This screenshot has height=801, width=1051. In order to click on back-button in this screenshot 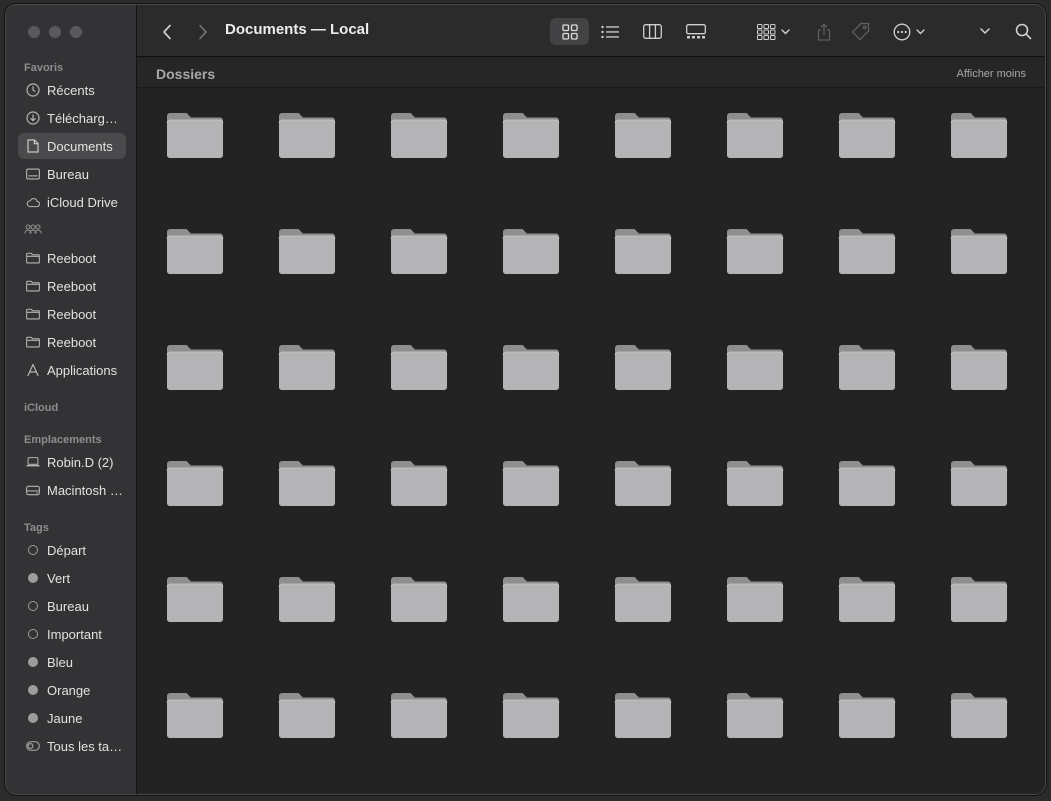, I will do `click(167, 31)`.